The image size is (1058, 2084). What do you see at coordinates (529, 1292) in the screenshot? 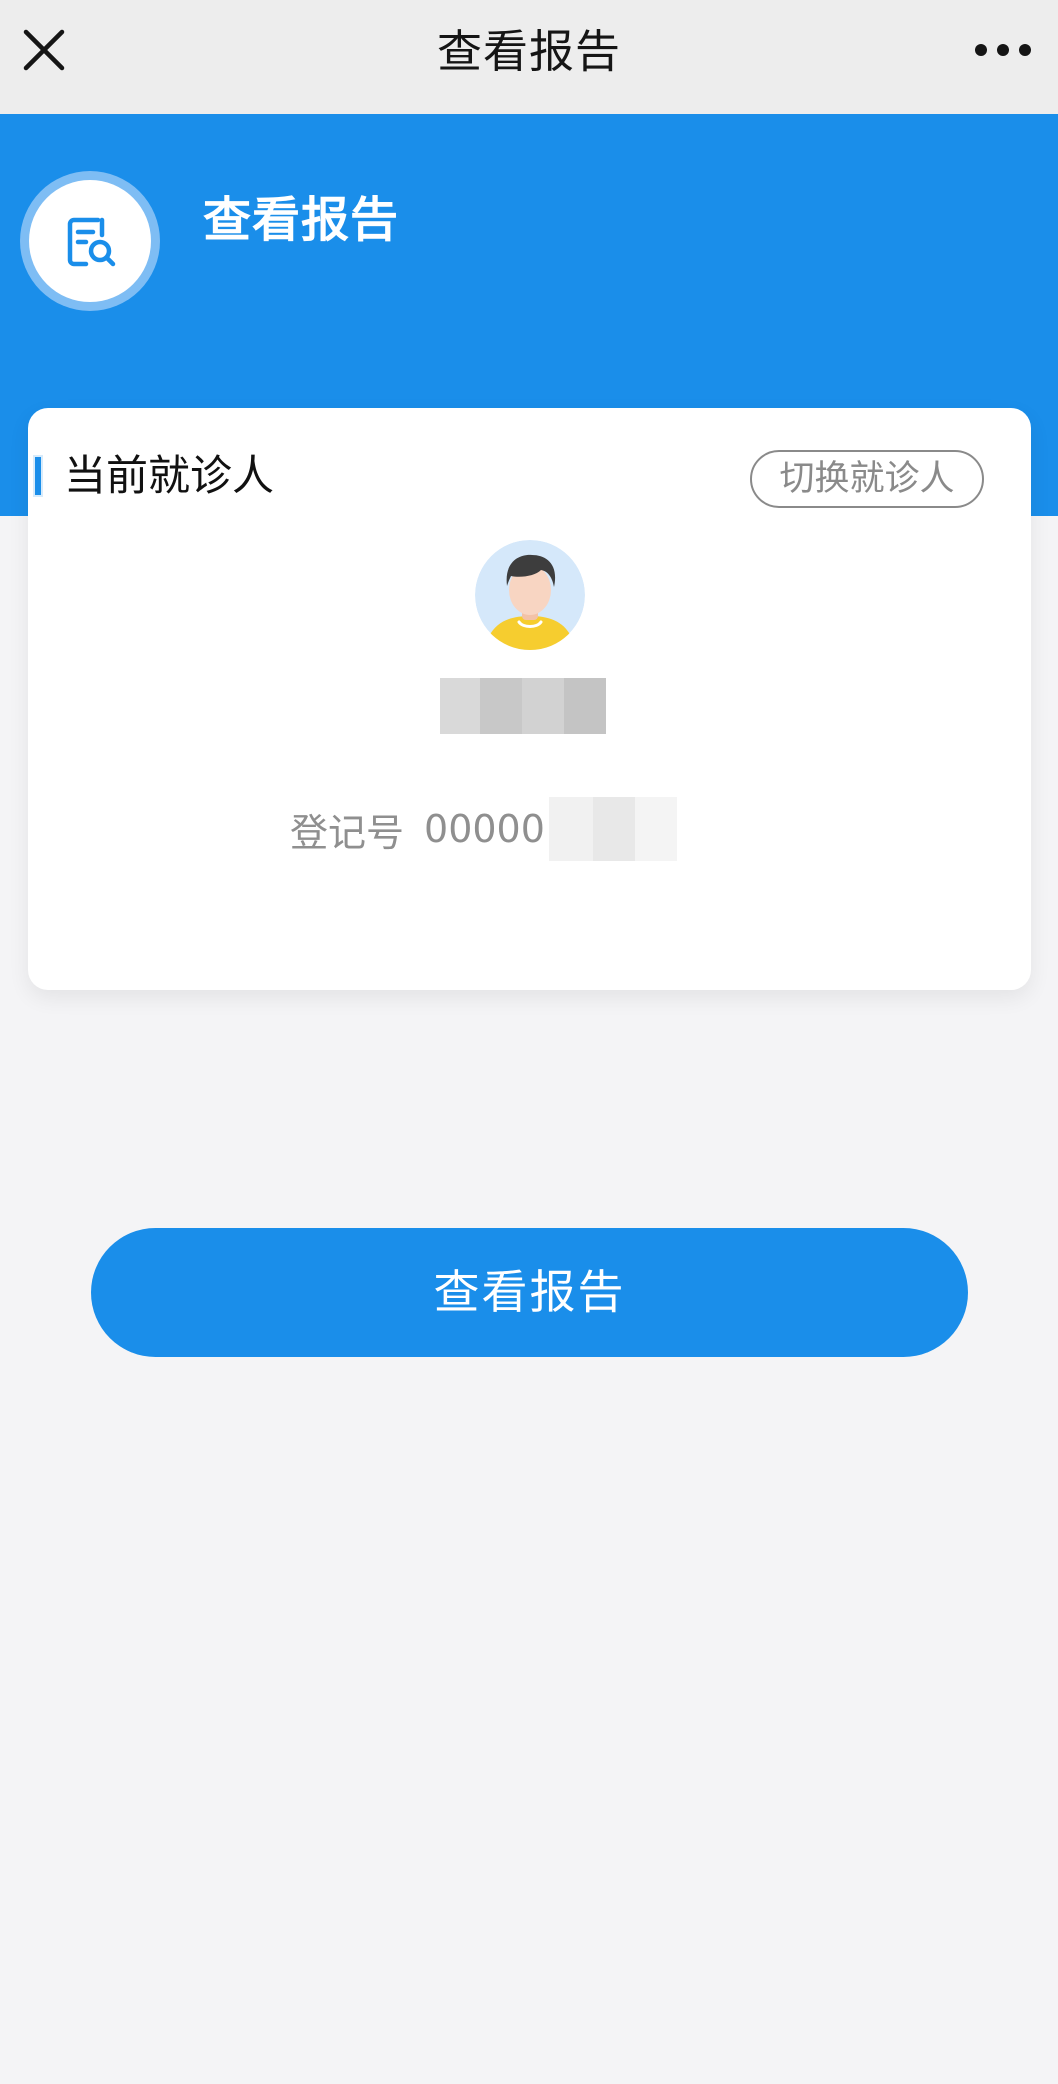
I see `view-report-button: 查看报告` at bounding box center [529, 1292].